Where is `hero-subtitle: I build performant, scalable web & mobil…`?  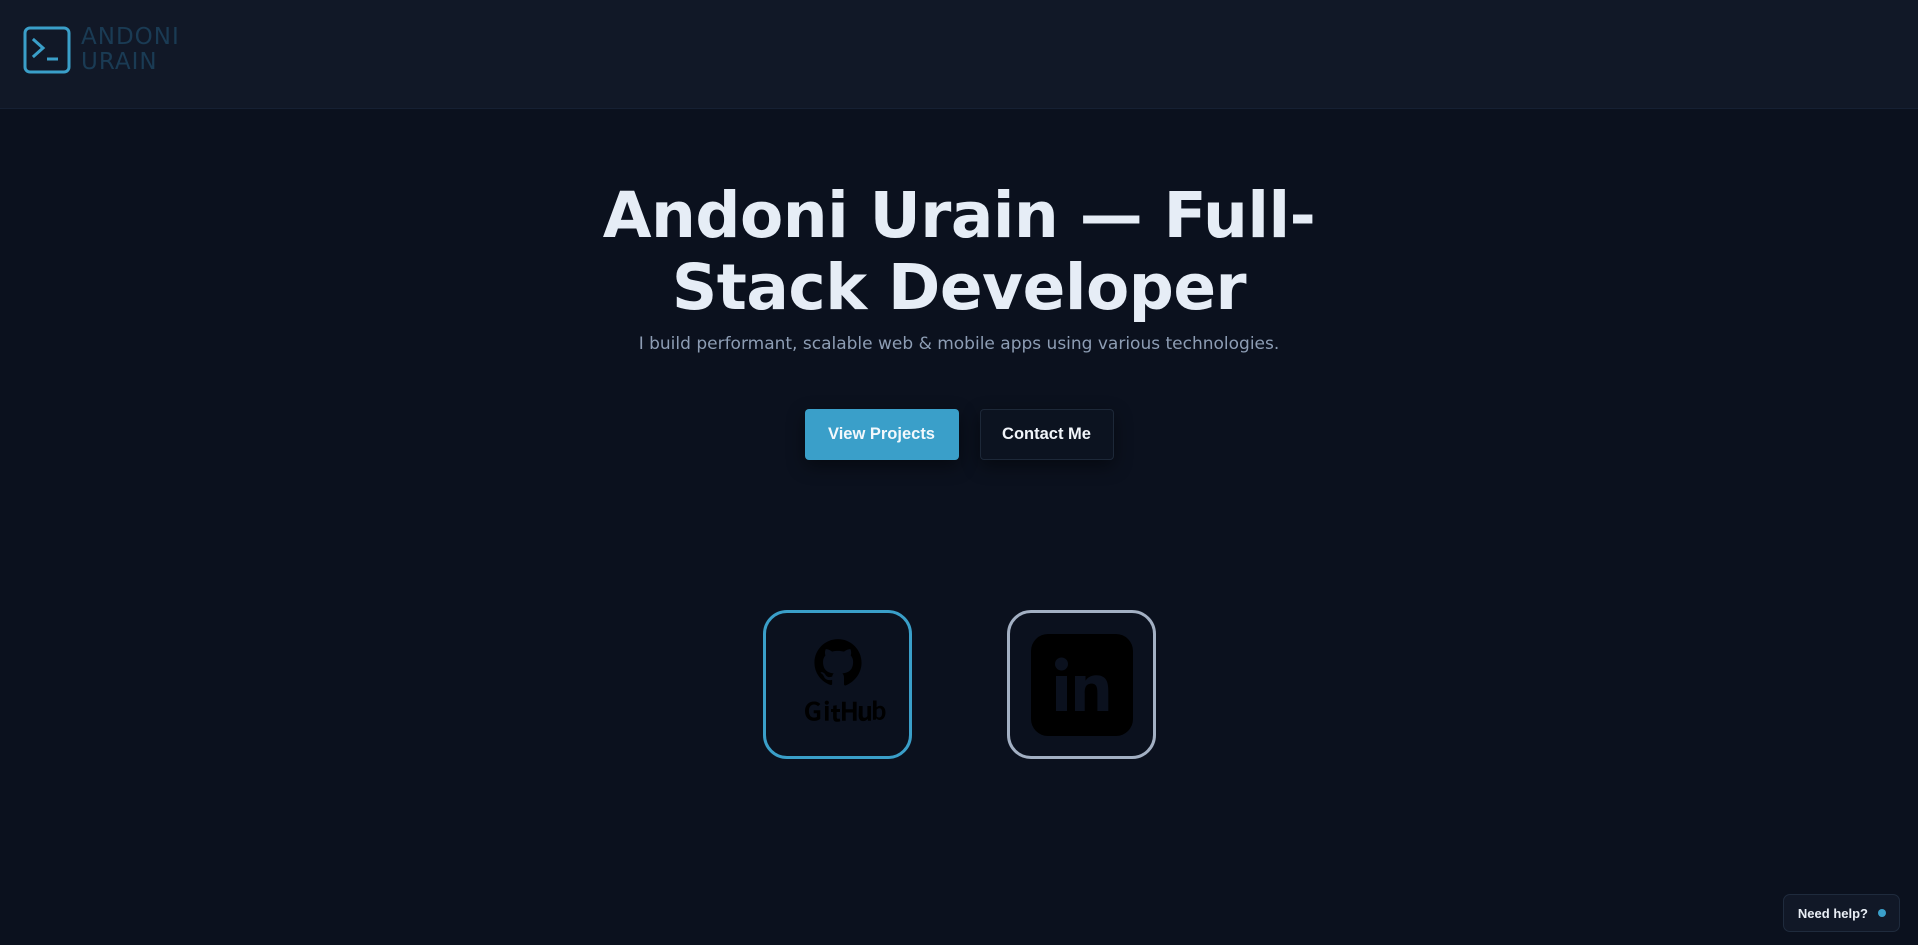 hero-subtitle: I build performant, scalable web & mobil… is located at coordinates (959, 344).